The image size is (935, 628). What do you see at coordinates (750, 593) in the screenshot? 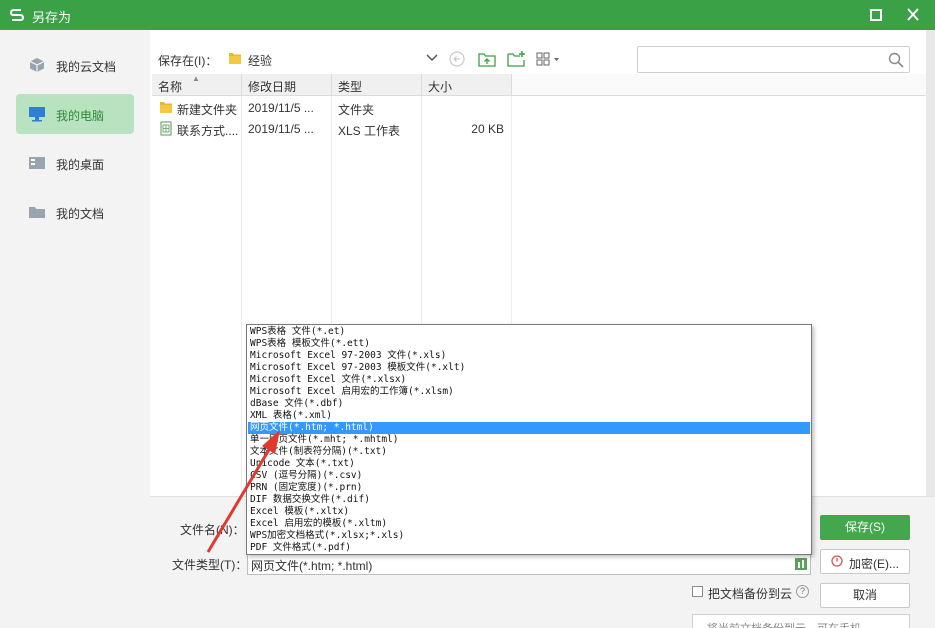
I see `backup-label: 把文档备份到云` at bounding box center [750, 593].